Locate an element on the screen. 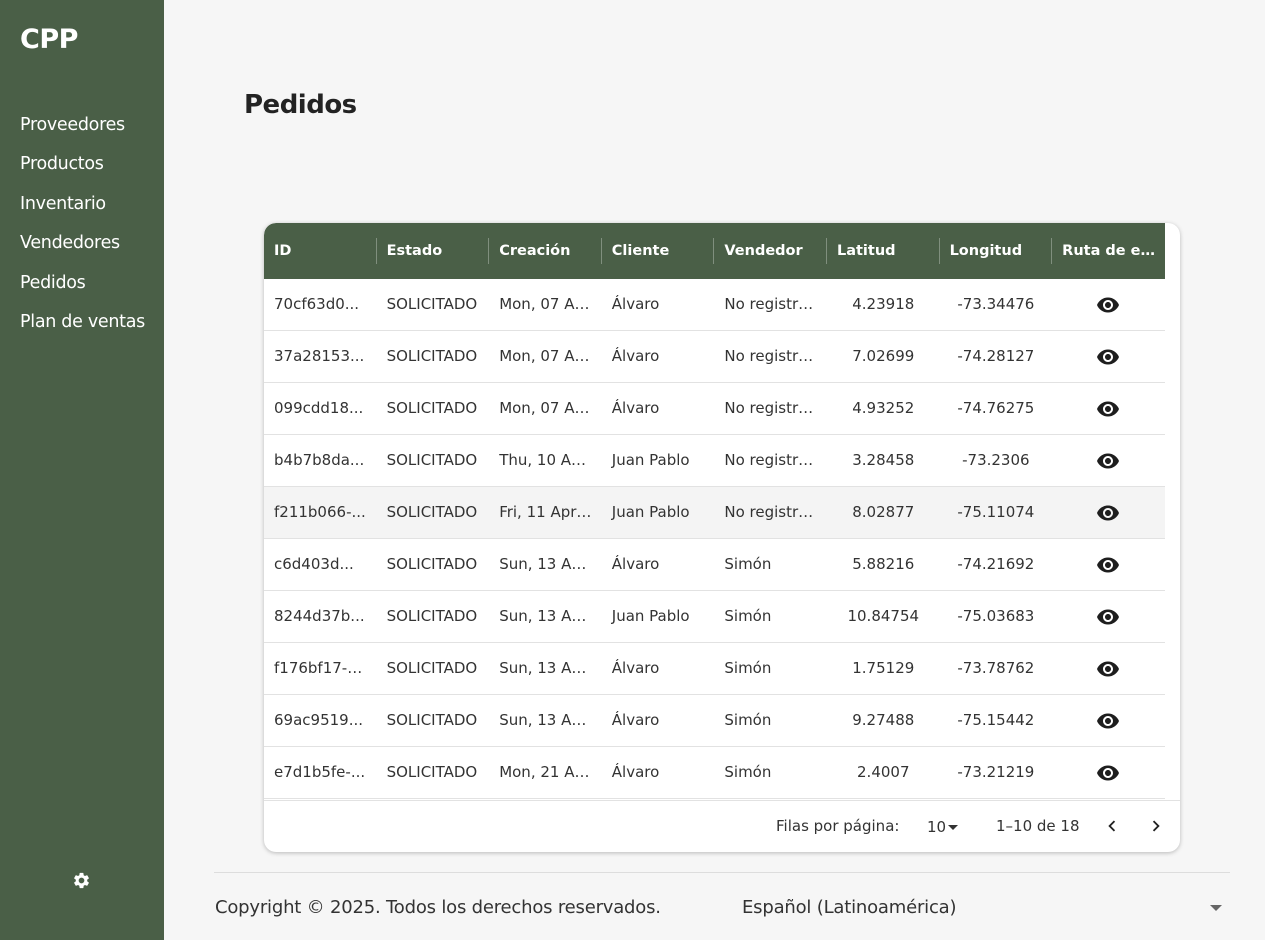 Image resolution: width=1265 pixels, height=940 pixels. cell-latitud: 4.93252 is located at coordinates (883, 408).